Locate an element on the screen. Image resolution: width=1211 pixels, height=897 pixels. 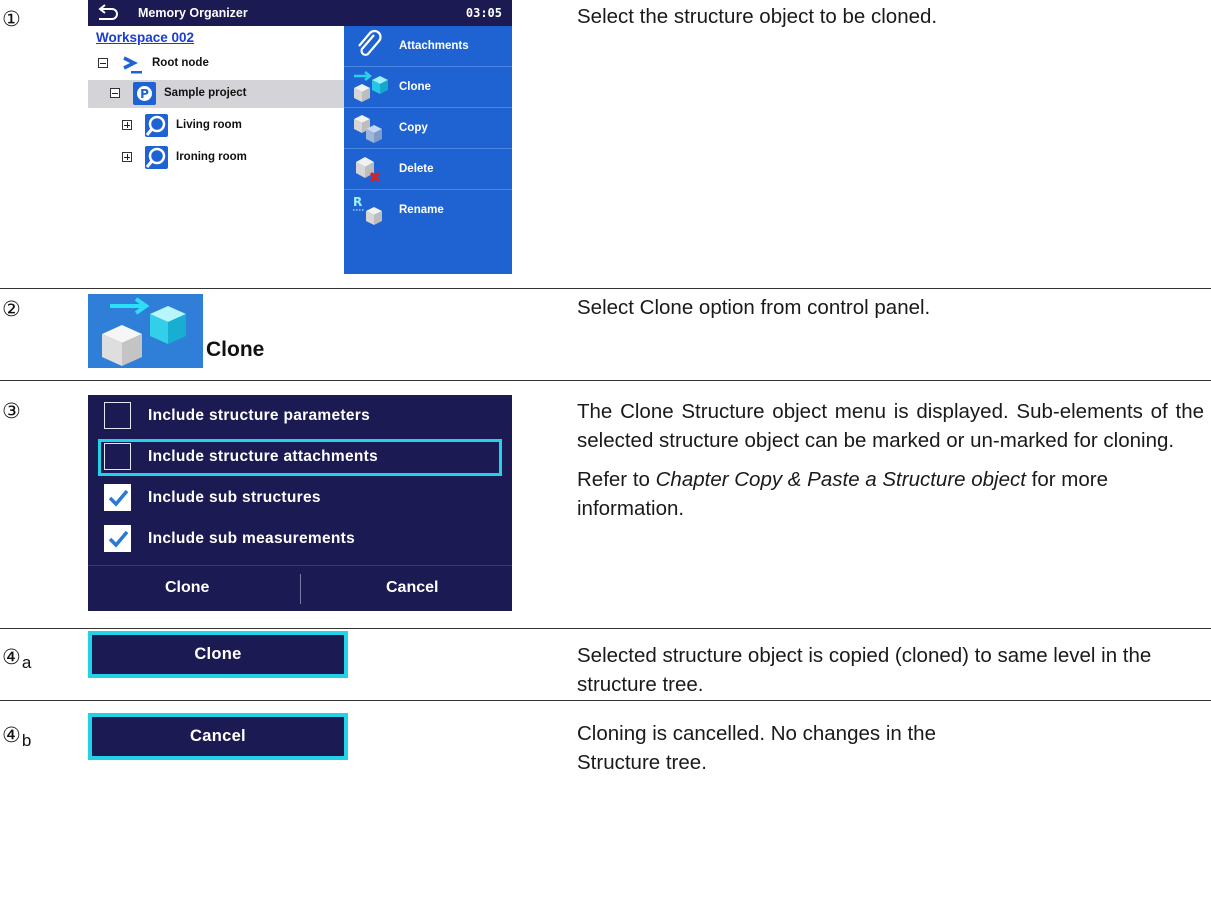
tree-item-ironing-room: Ironing room is located at coordinates (216, 158).